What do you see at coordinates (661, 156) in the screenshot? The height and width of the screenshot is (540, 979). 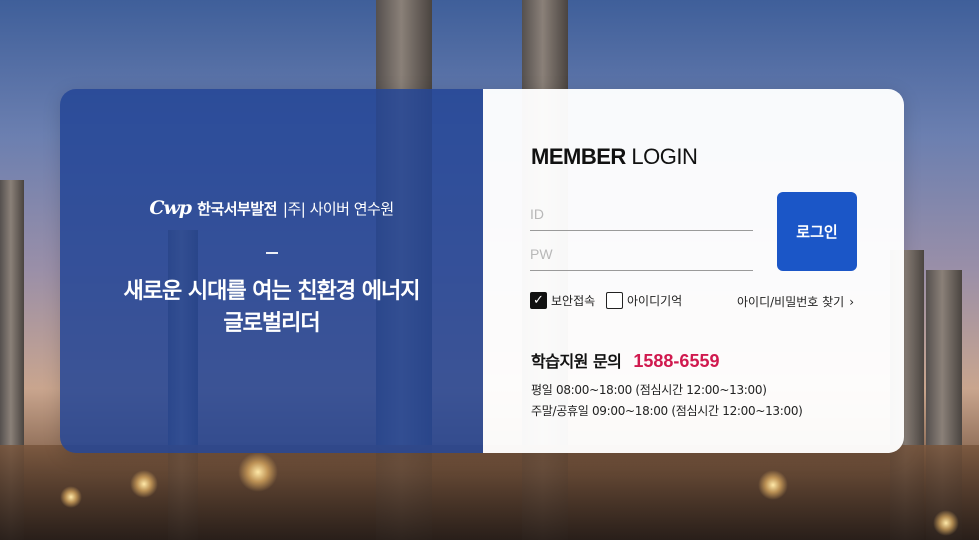 I see `login-title-rest: LOGIN` at bounding box center [661, 156].